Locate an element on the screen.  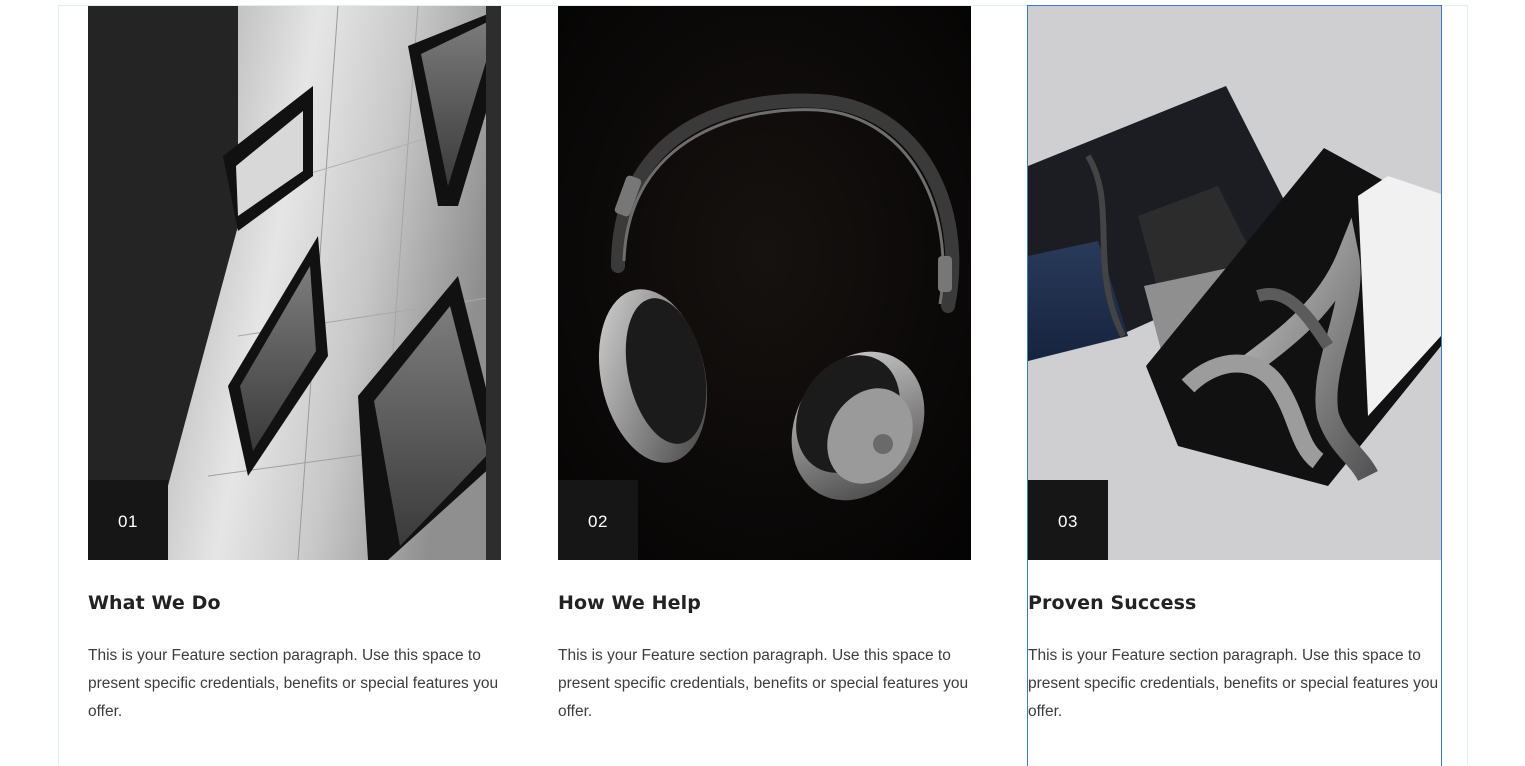
feature-title: What We Do is located at coordinates (154, 603).